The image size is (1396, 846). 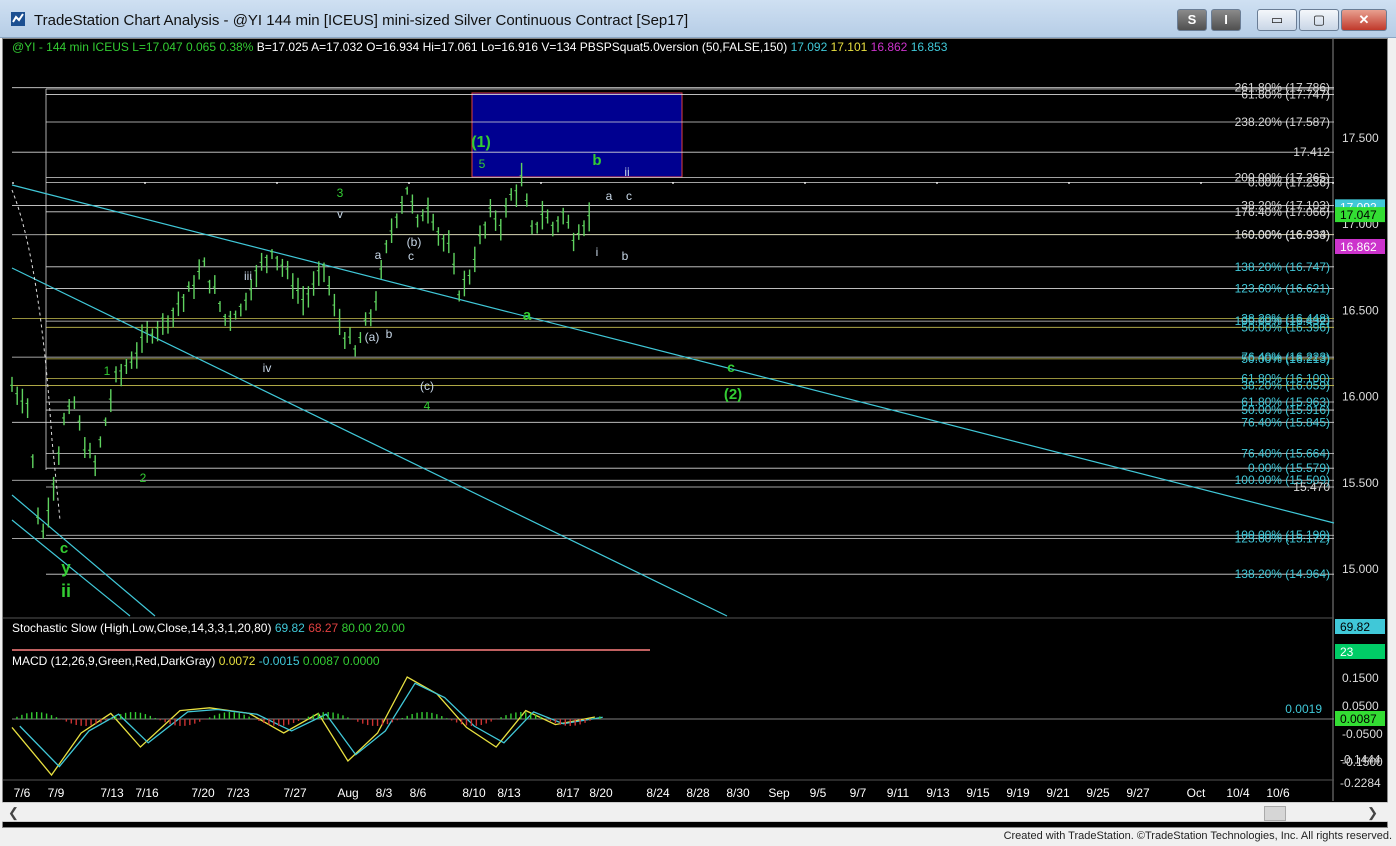 What do you see at coordinates (738, 793) in the screenshot?
I see `time-axis-tick: 8/30` at bounding box center [738, 793].